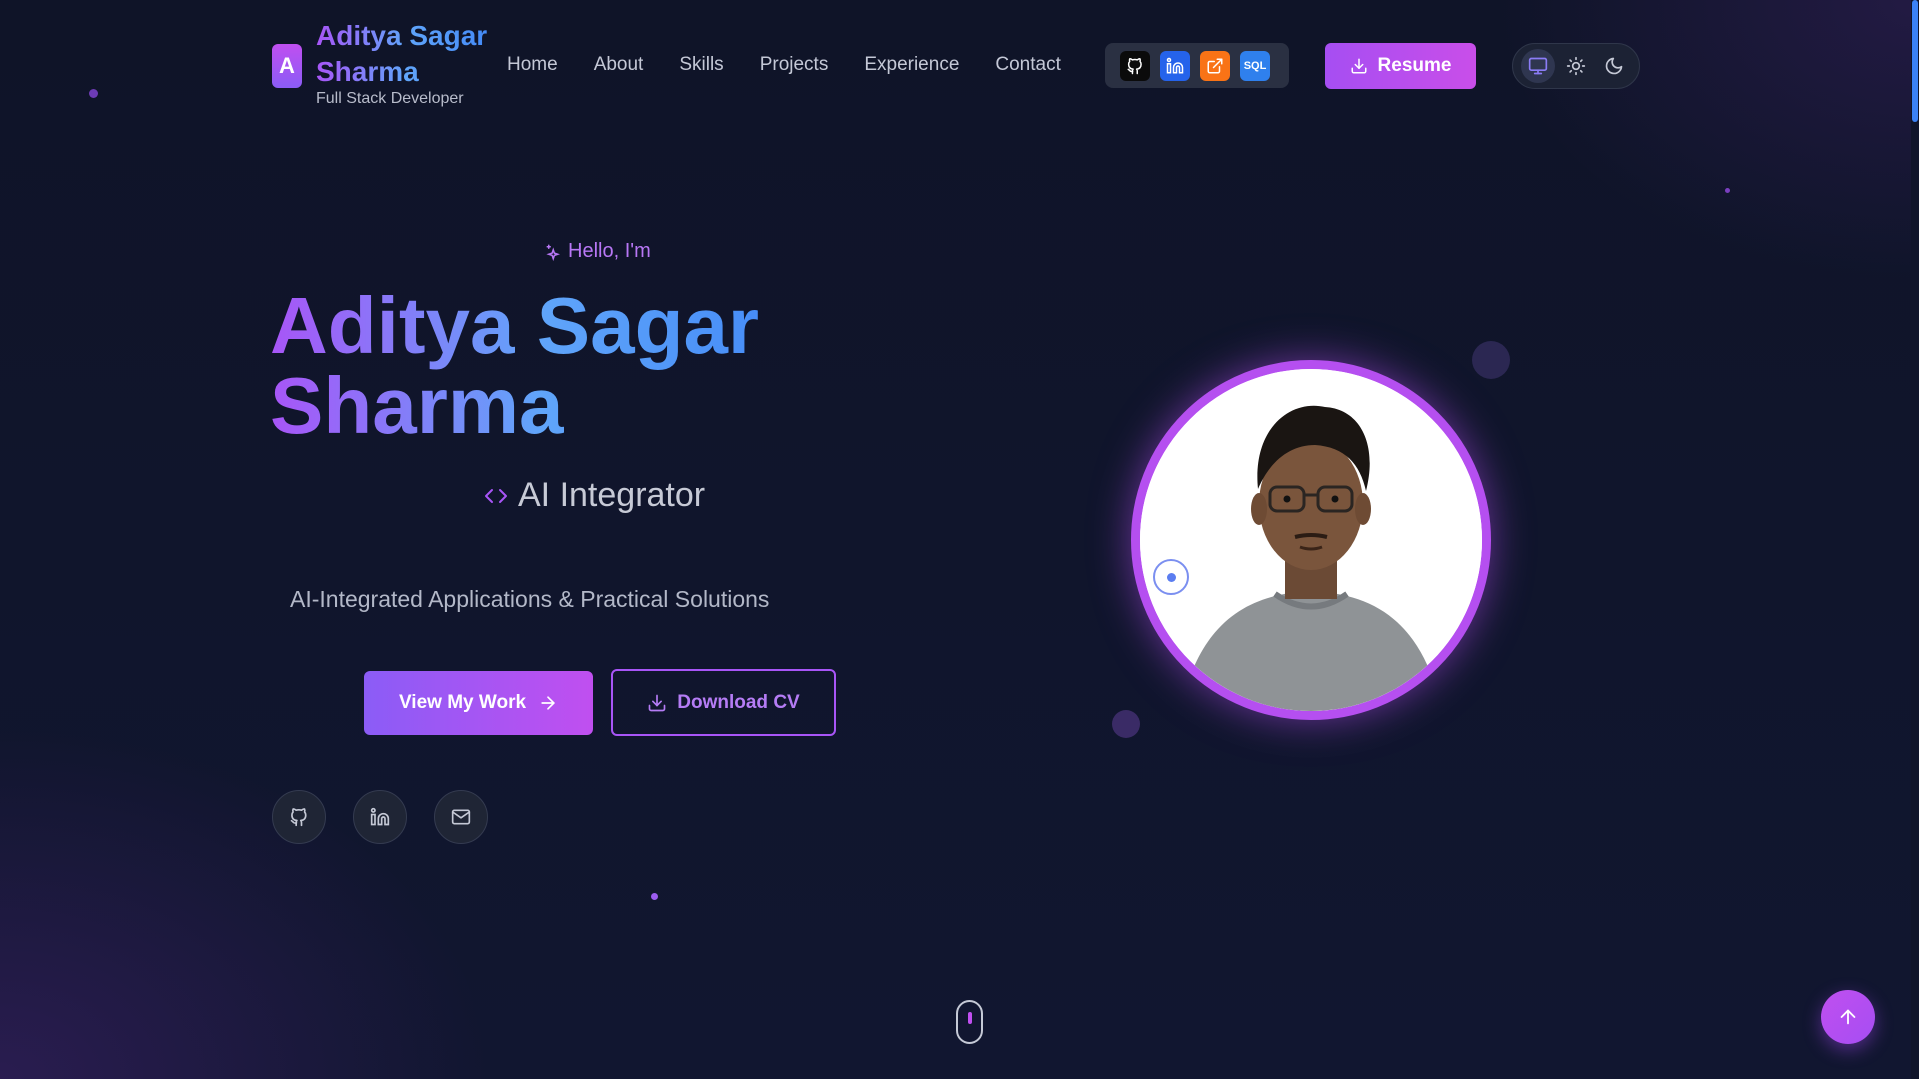 The image size is (1919, 1079). Describe the element at coordinates (612, 495) in the screenshot. I see `role-text: AI Integrator` at that location.